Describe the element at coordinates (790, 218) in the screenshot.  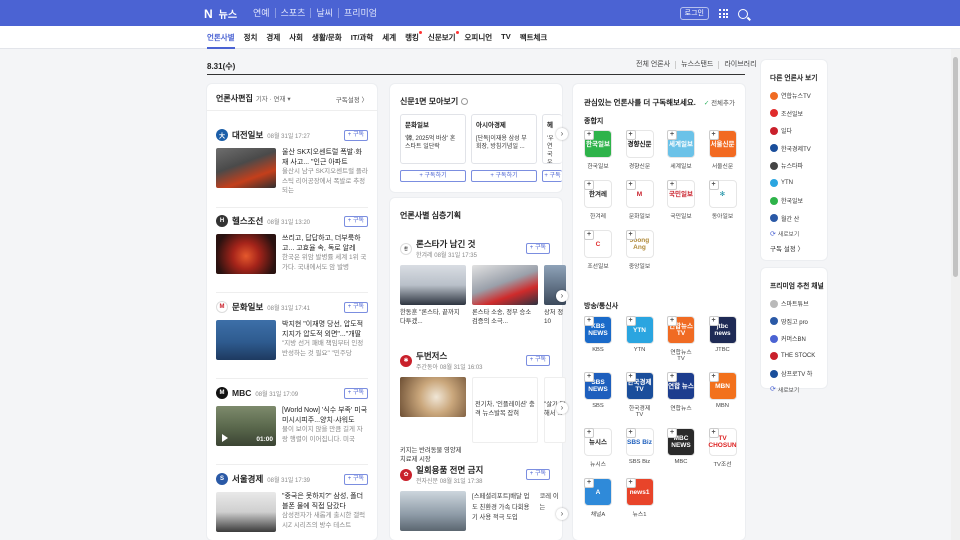
I see `far-press-name: 월간 산` at that location.